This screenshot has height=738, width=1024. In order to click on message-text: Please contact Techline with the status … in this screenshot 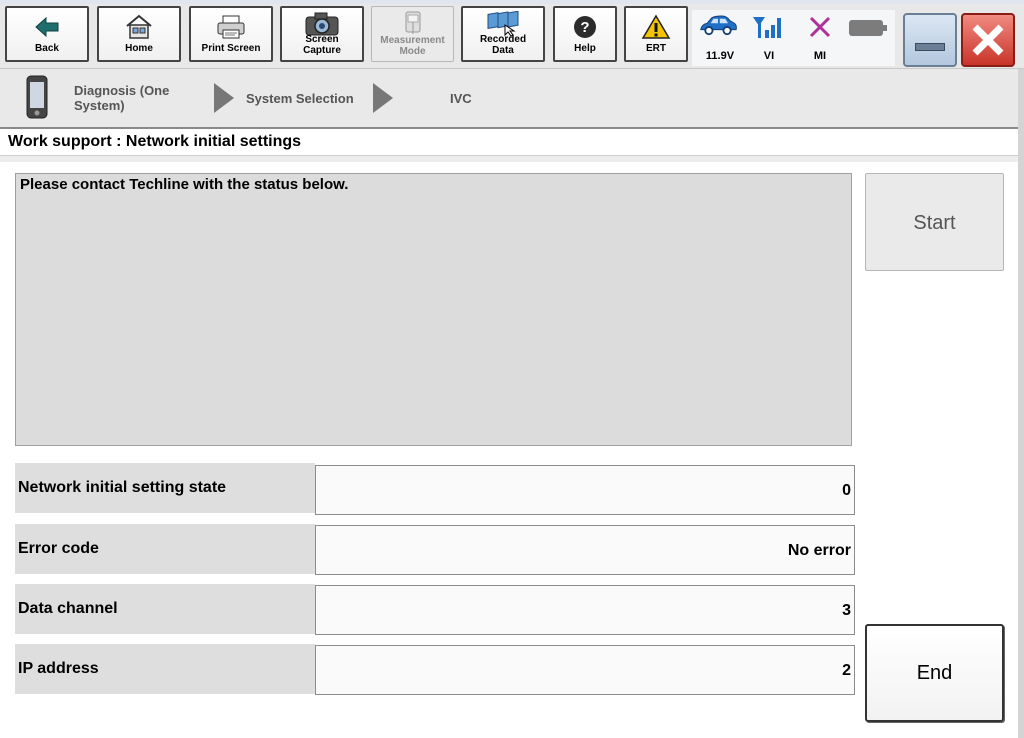, I will do `click(184, 184)`.